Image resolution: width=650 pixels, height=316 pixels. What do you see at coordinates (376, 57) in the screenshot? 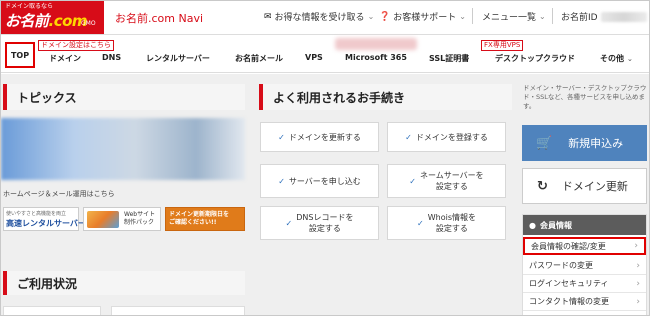
I see `nav-item-microsoft365: Microsoft 365` at bounding box center [376, 57].